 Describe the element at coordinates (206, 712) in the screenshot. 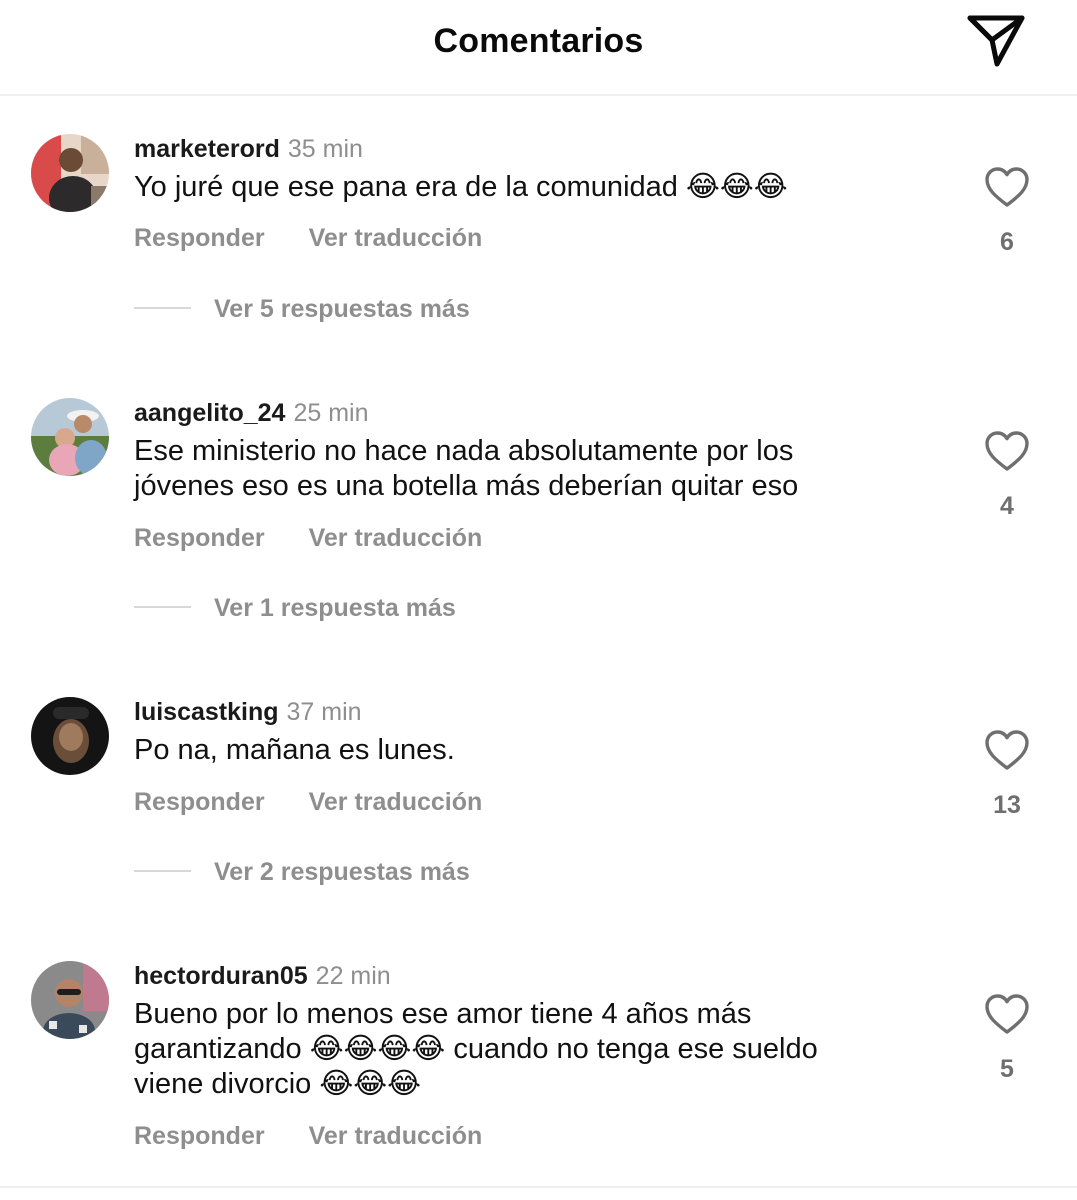

I see `username: luiscastking` at that location.